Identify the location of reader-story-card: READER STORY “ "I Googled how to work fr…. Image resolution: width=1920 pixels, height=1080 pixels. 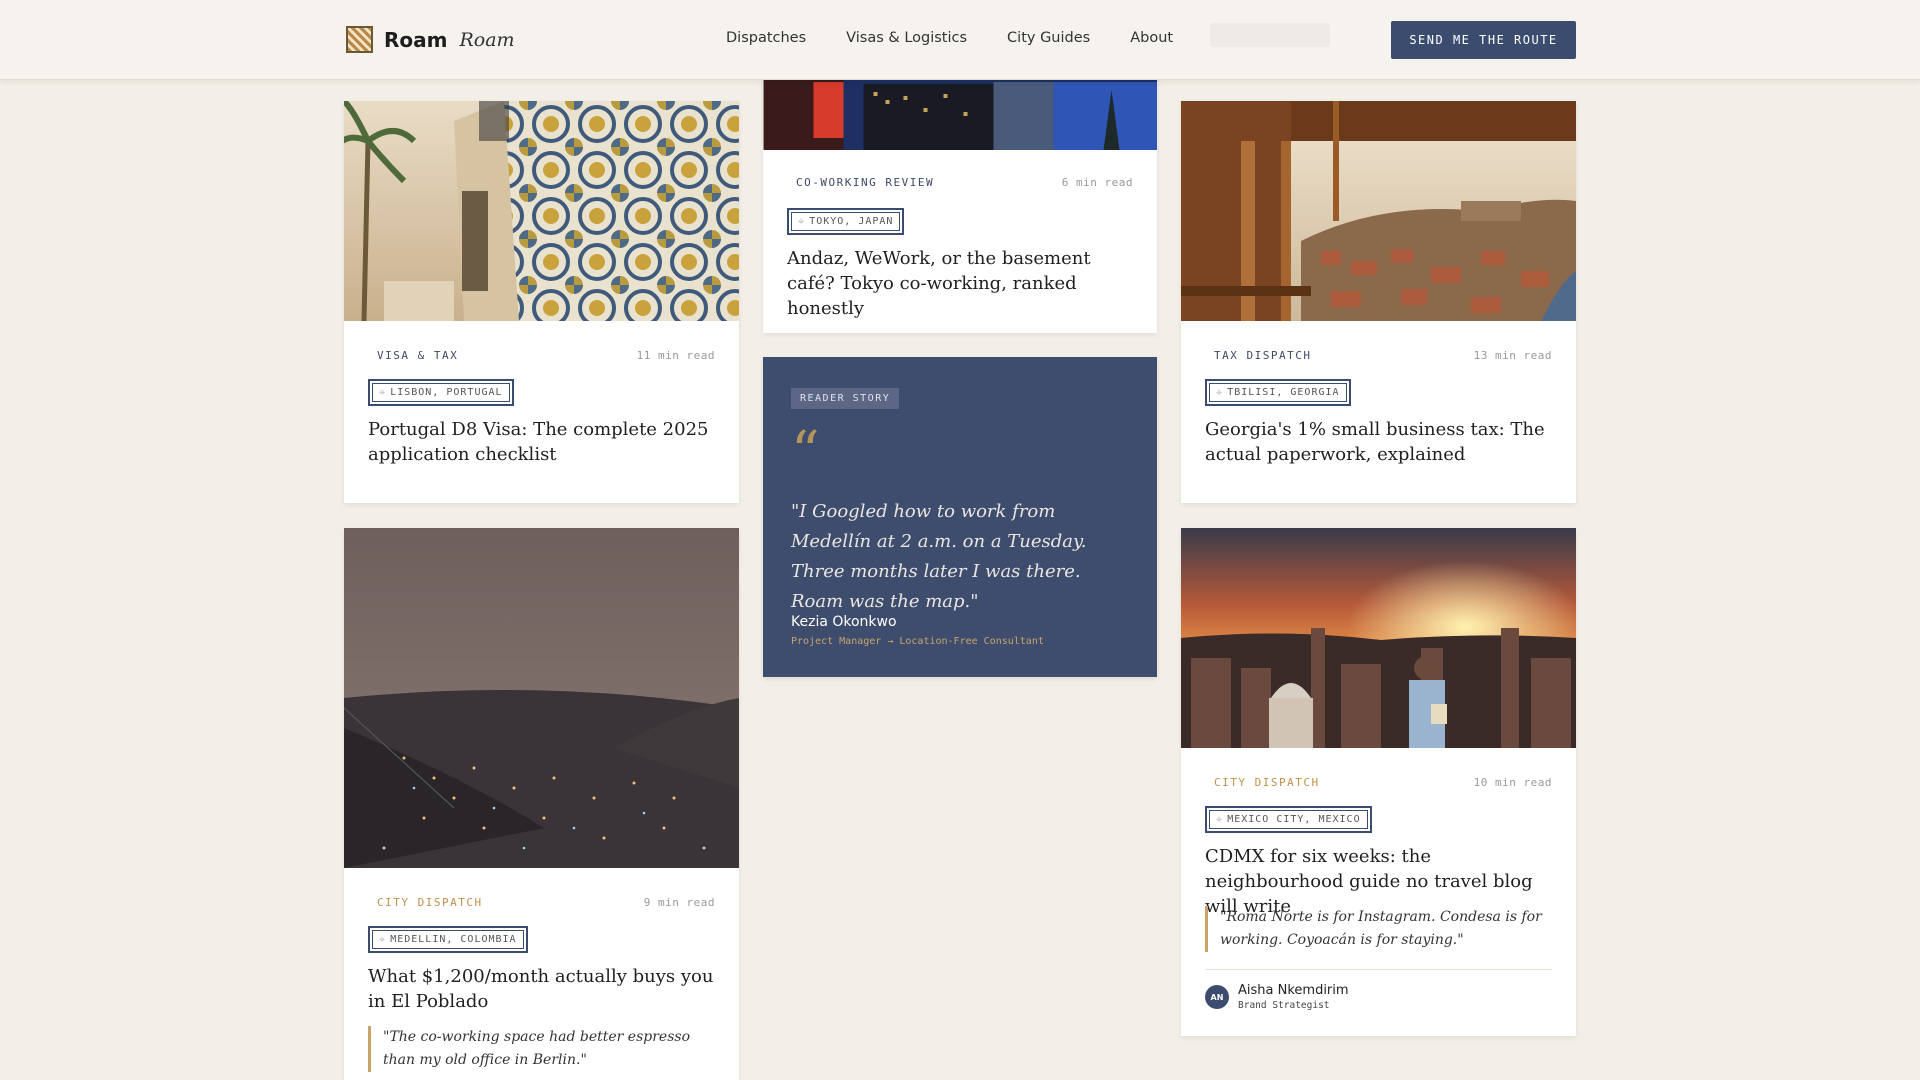
(960, 517).